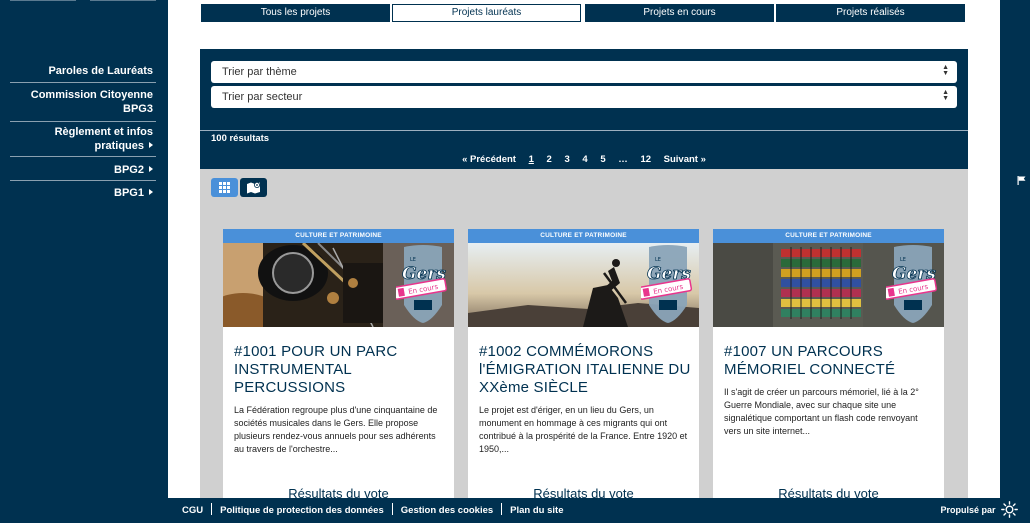  What do you see at coordinates (566, 159) in the screenshot?
I see `pagination-page: 3` at bounding box center [566, 159].